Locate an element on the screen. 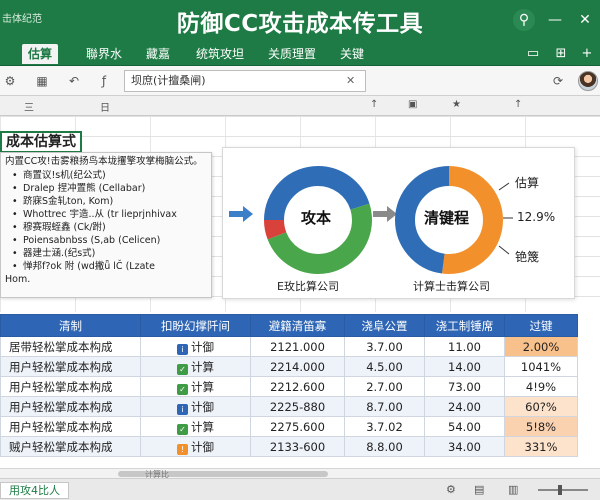  tab-4: 统筑攻坦 is located at coordinates (220, 54).